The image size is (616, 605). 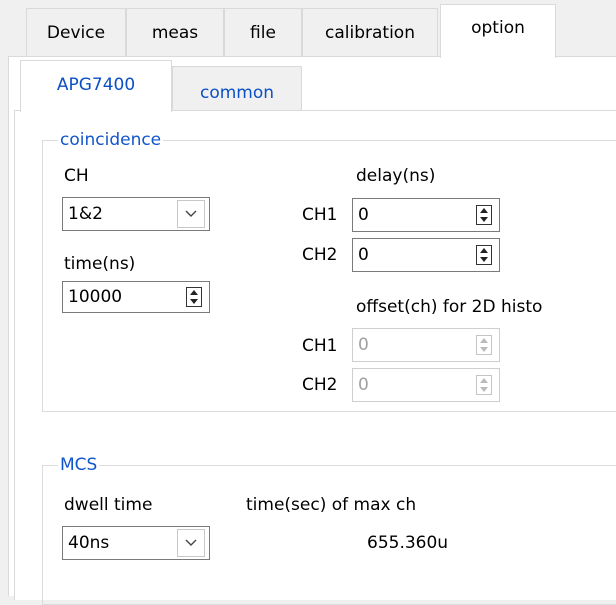 I want to click on coincidence-legend: coincidence, so click(x=111, y=140).